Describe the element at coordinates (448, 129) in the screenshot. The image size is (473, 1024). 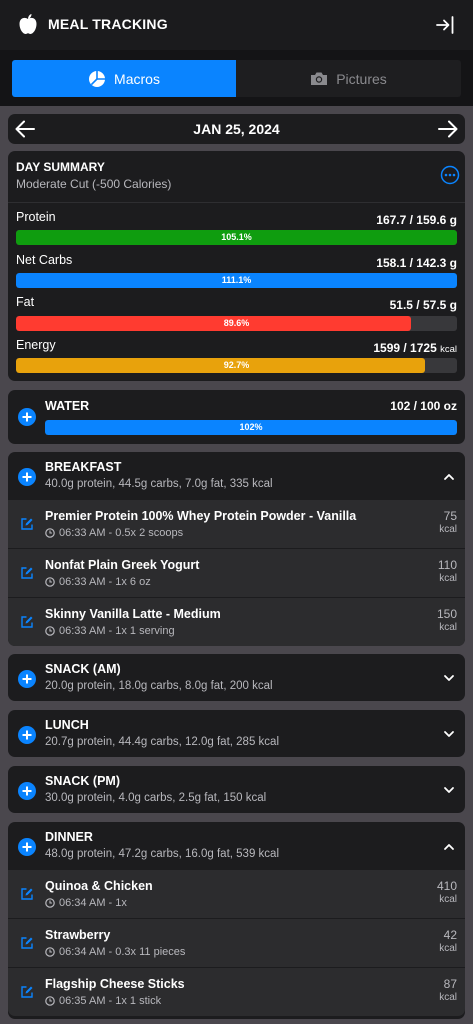
I see `next-day-arrow-icon` at that location.